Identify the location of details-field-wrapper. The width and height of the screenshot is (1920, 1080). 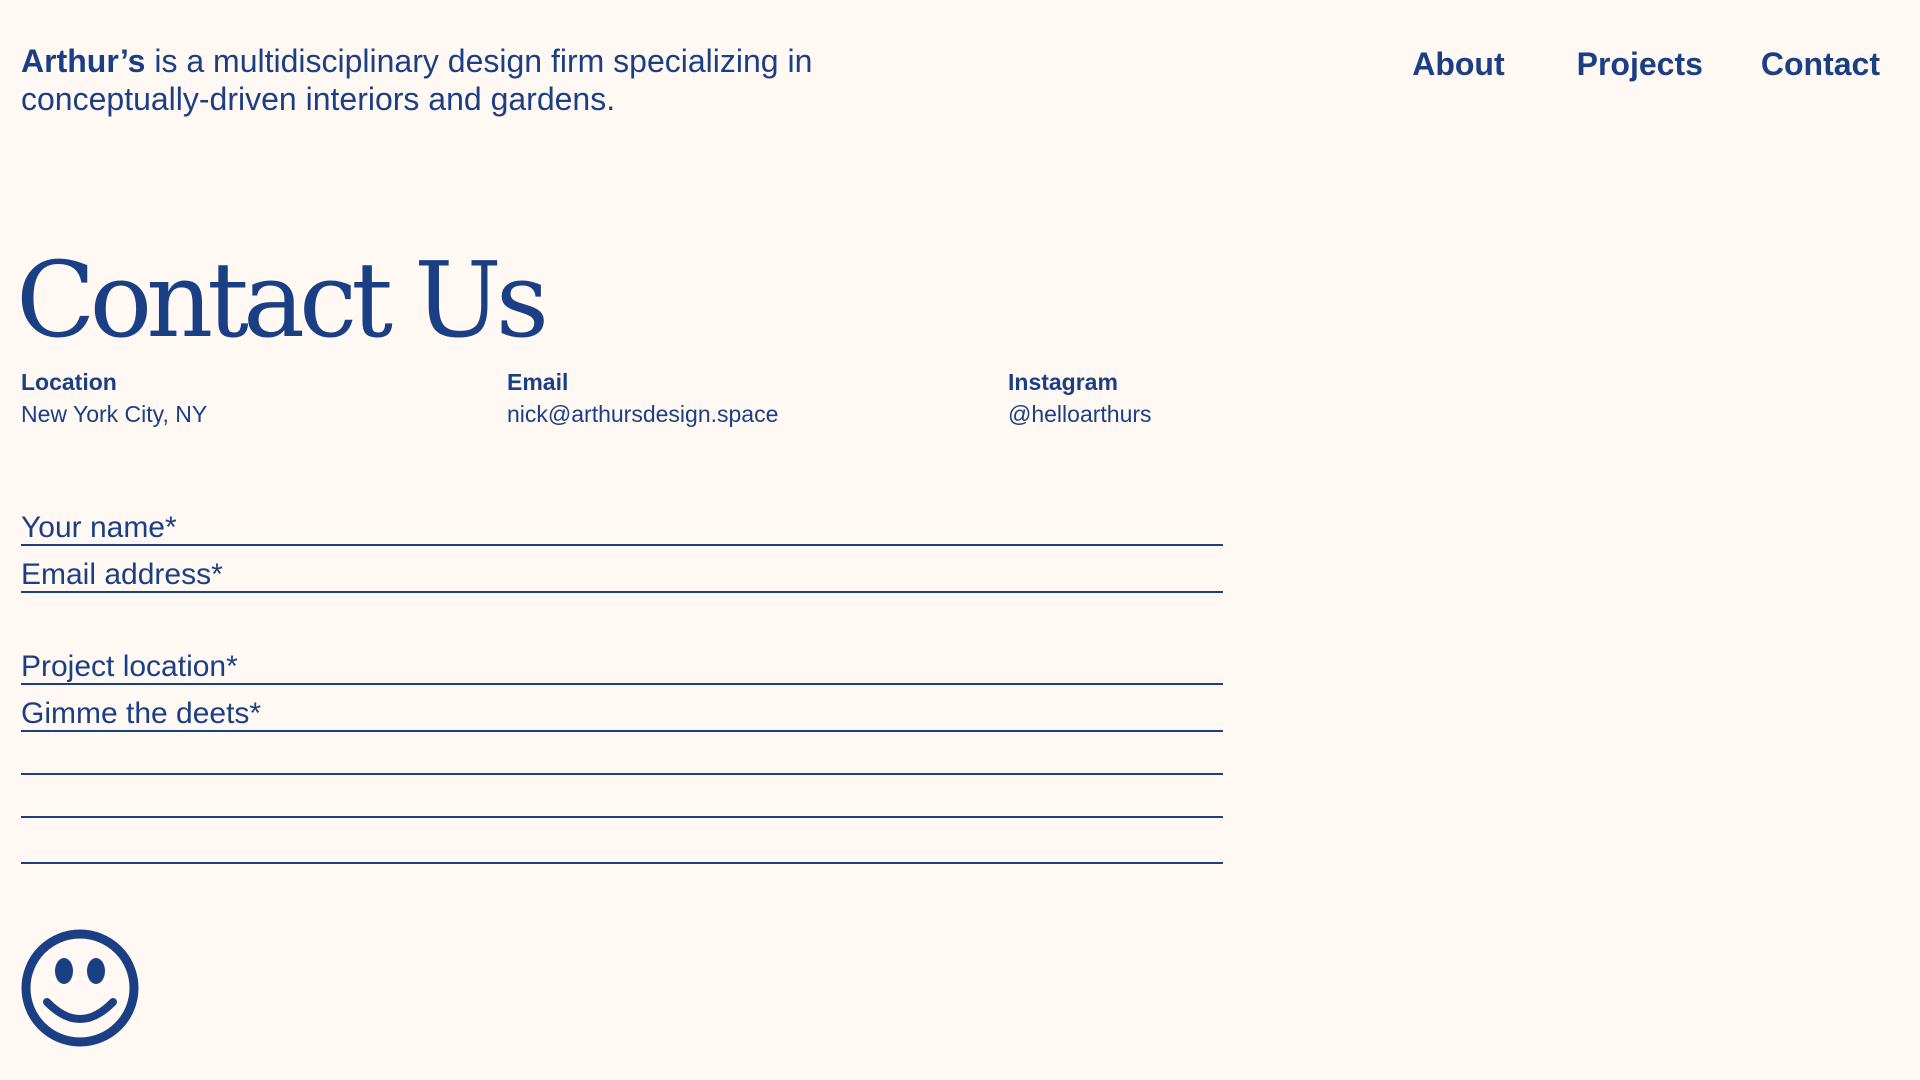
(622, 709).